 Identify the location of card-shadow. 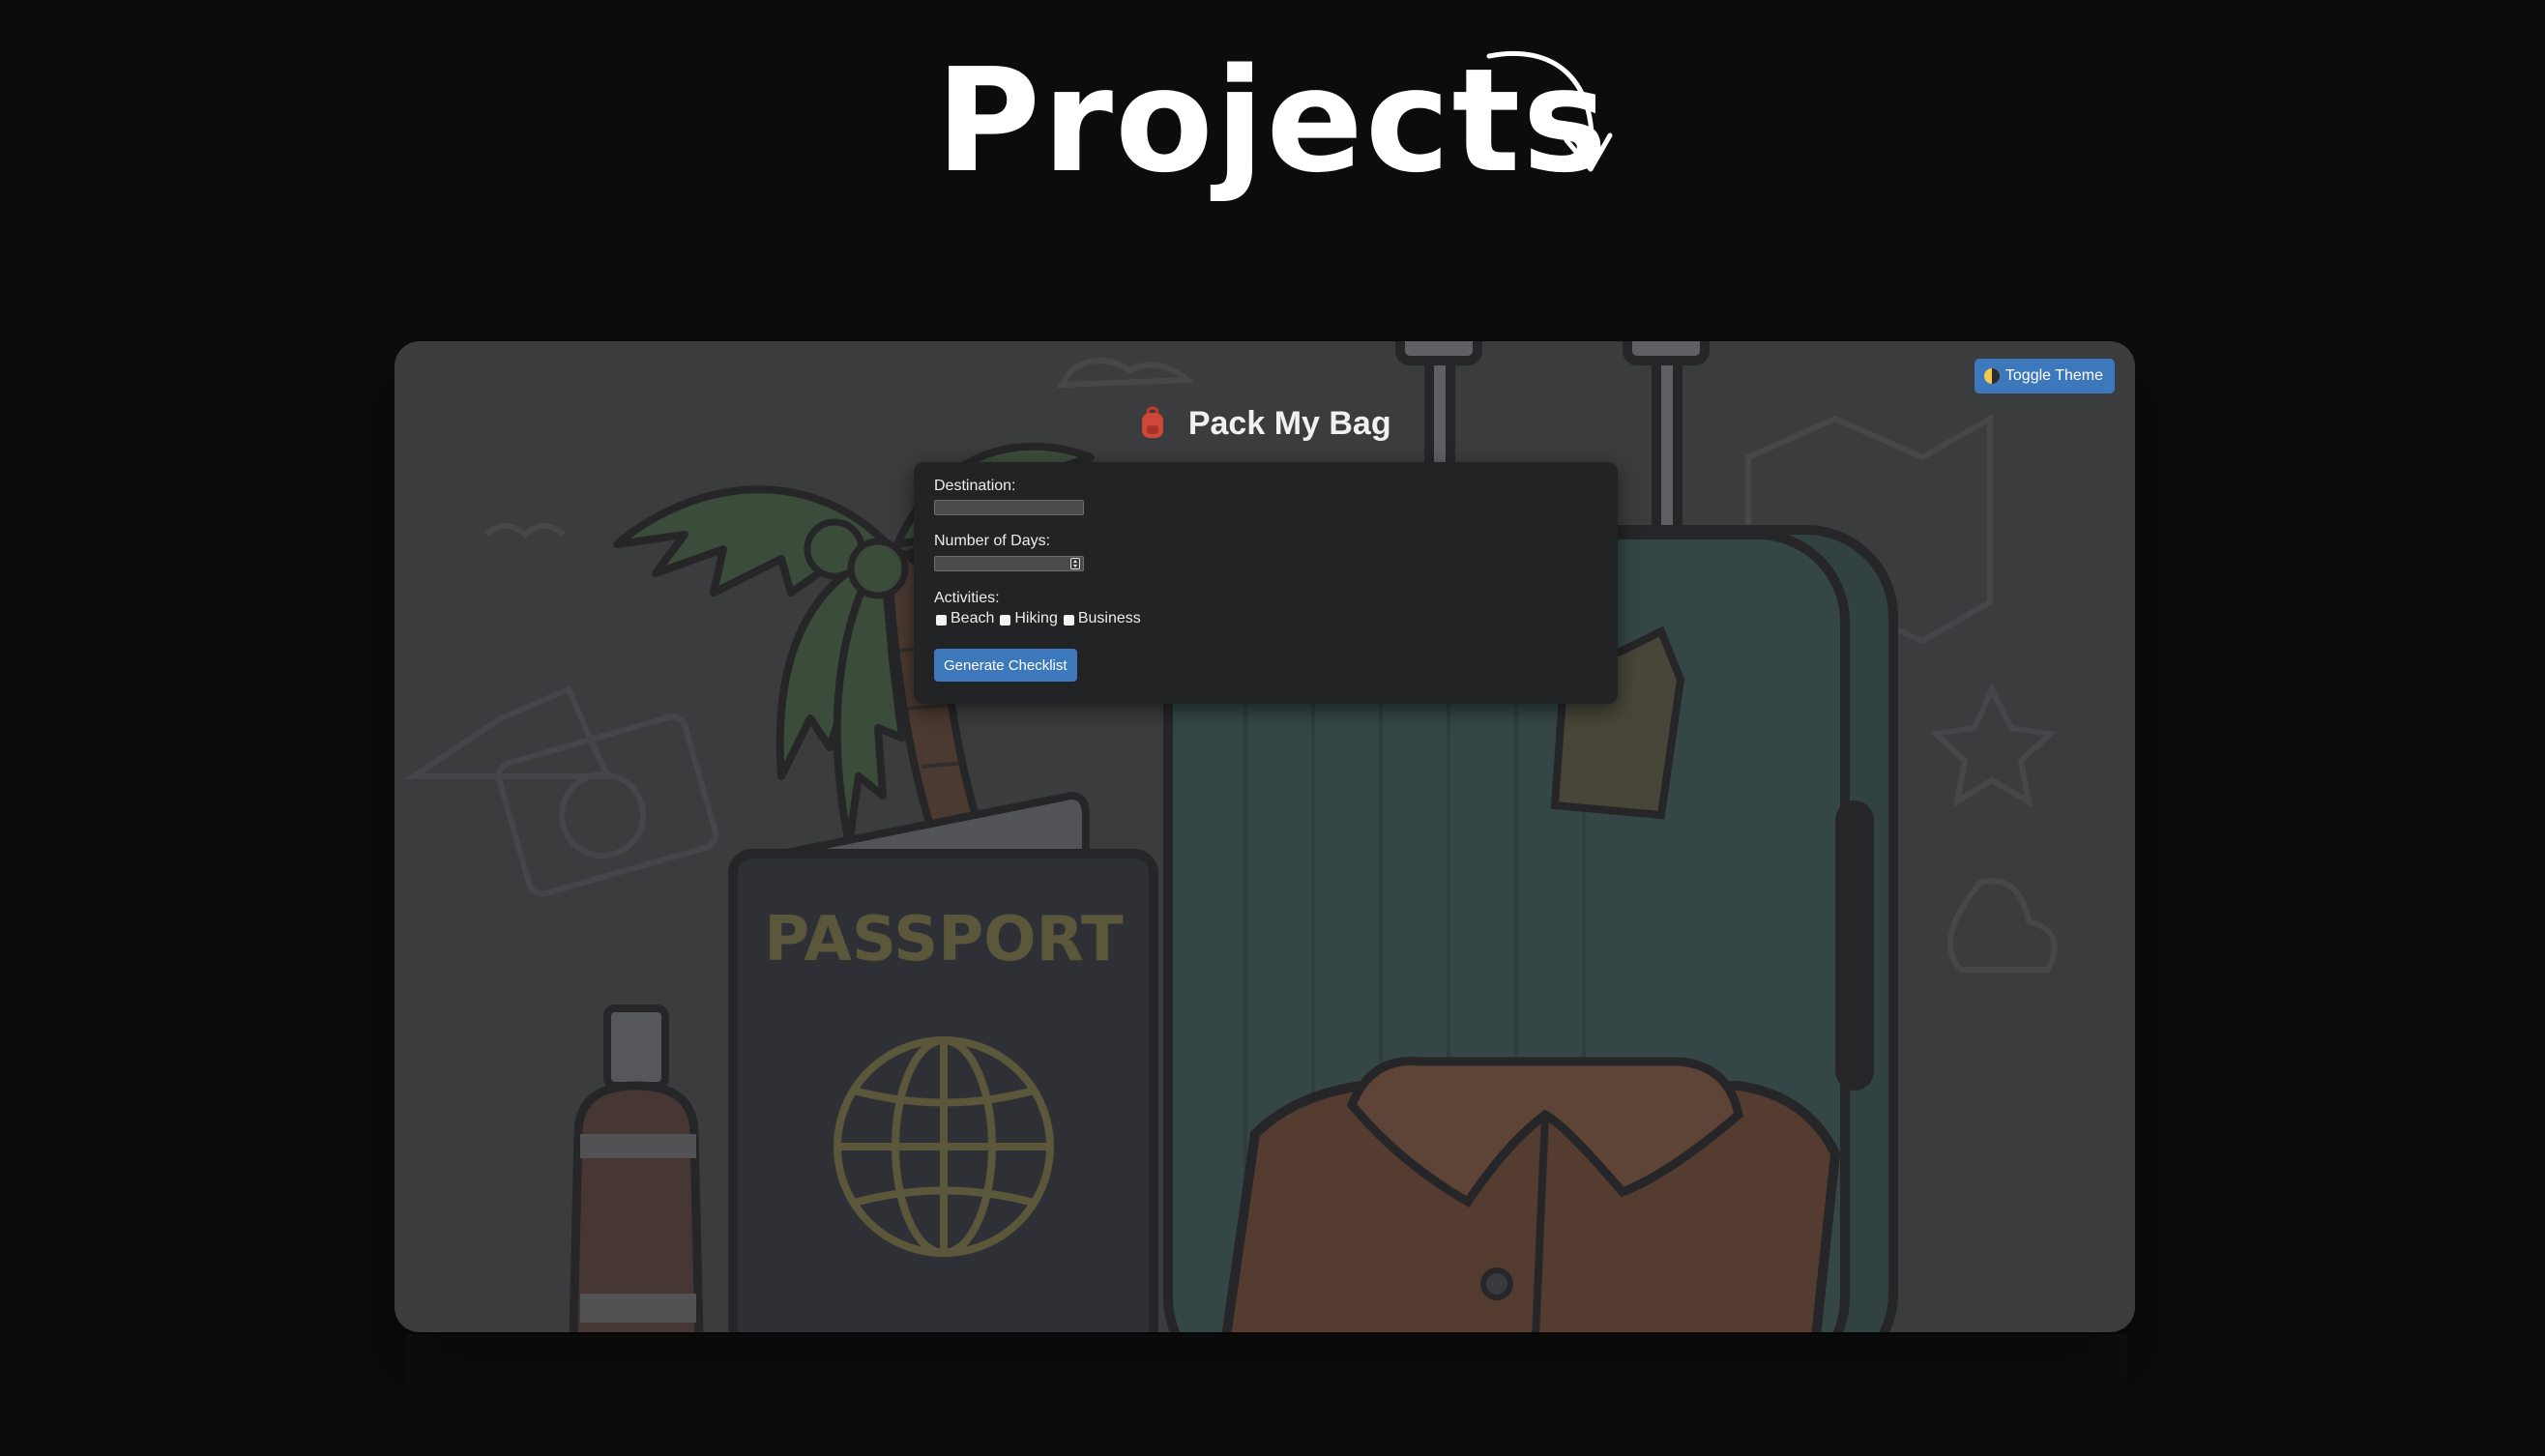
(1266, 1368).